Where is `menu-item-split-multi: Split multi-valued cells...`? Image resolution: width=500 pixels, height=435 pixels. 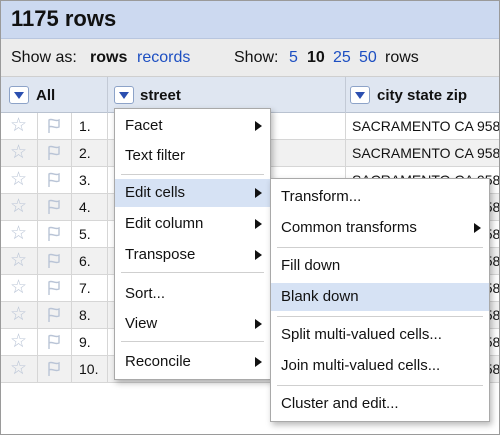 menu-item-split-multi: Split multi-valued cells... is located at coordinates (380, 335).